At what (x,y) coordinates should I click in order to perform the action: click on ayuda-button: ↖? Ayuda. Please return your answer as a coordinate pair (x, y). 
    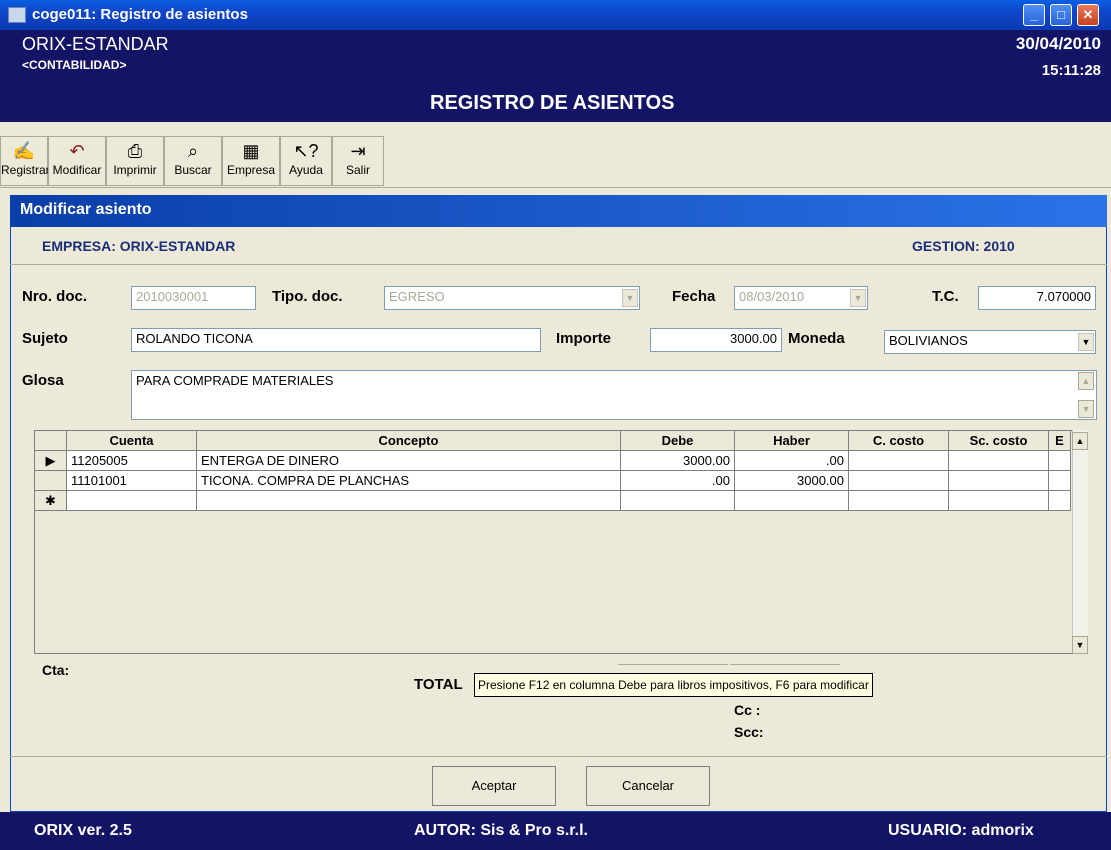
    Looking at the image, I should click on (306, 161).